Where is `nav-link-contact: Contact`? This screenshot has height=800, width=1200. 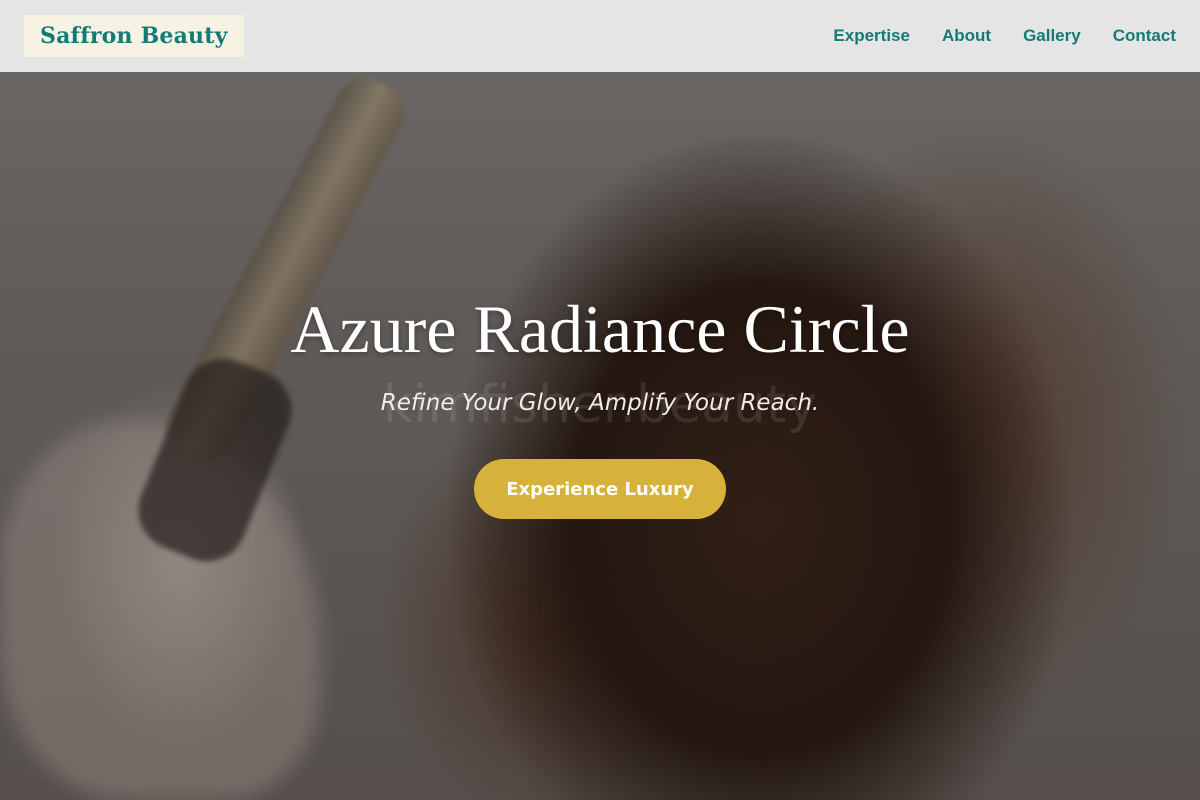 nav-link-contact: Contact is located at coordinates (1144, 36).